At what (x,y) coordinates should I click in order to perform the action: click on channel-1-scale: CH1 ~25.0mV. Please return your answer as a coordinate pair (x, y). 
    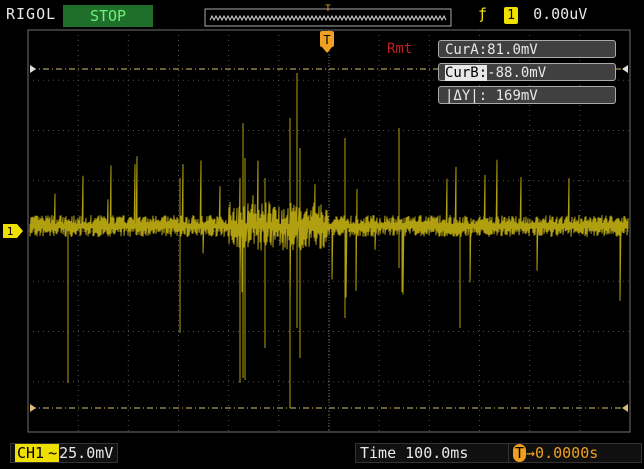
    Looking at the image, I should click on (64, 453).